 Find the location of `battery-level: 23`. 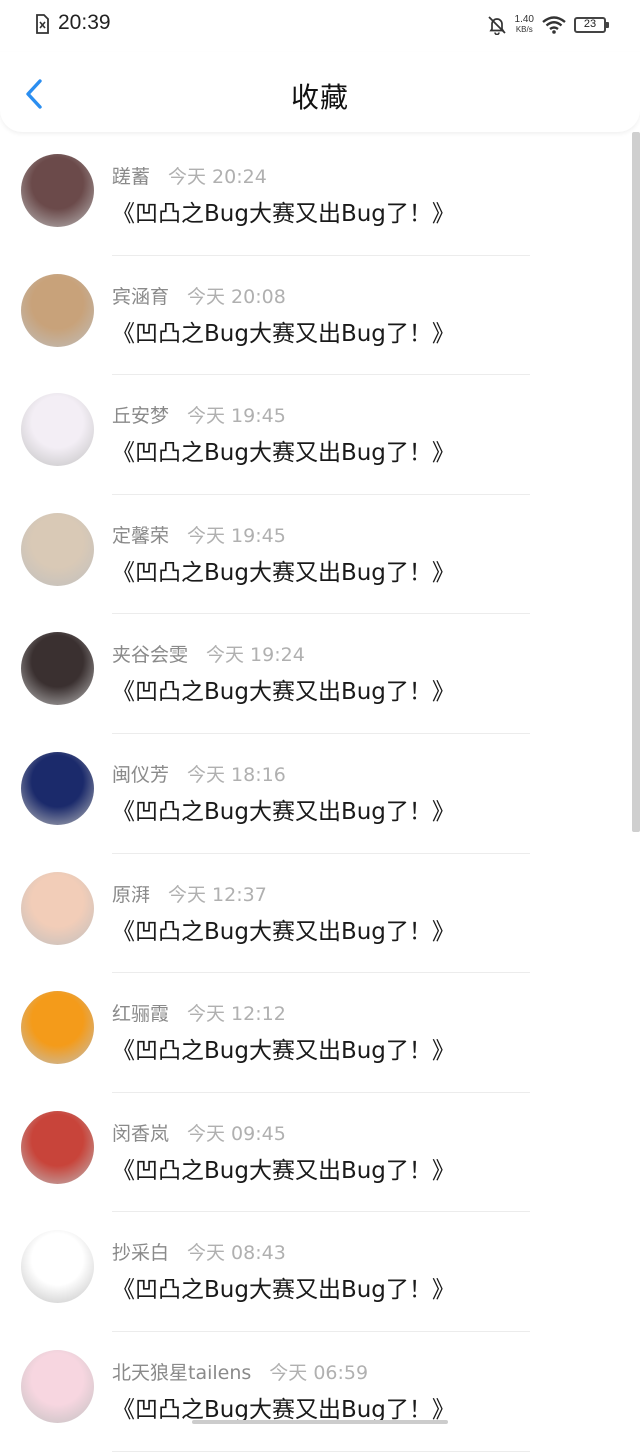

battery-level: 23 is located at coordinates (590, 24).